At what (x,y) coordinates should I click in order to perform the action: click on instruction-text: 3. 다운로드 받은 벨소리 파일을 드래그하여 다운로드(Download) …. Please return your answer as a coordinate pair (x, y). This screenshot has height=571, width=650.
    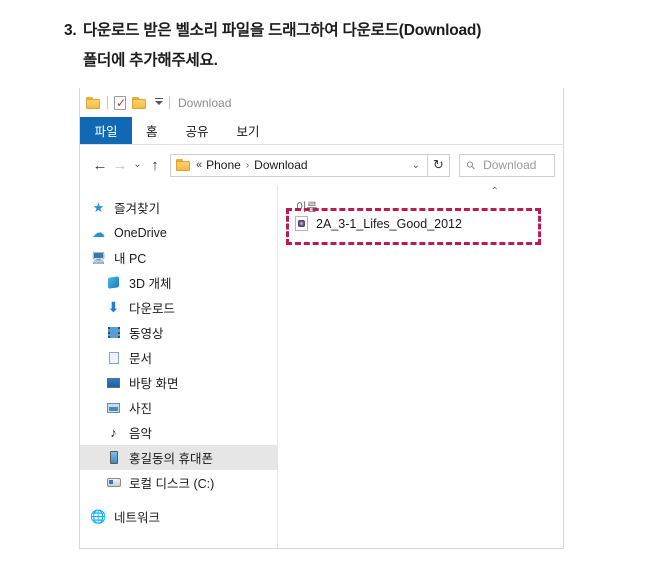
    Looking at the image, I should click on (344, 46).